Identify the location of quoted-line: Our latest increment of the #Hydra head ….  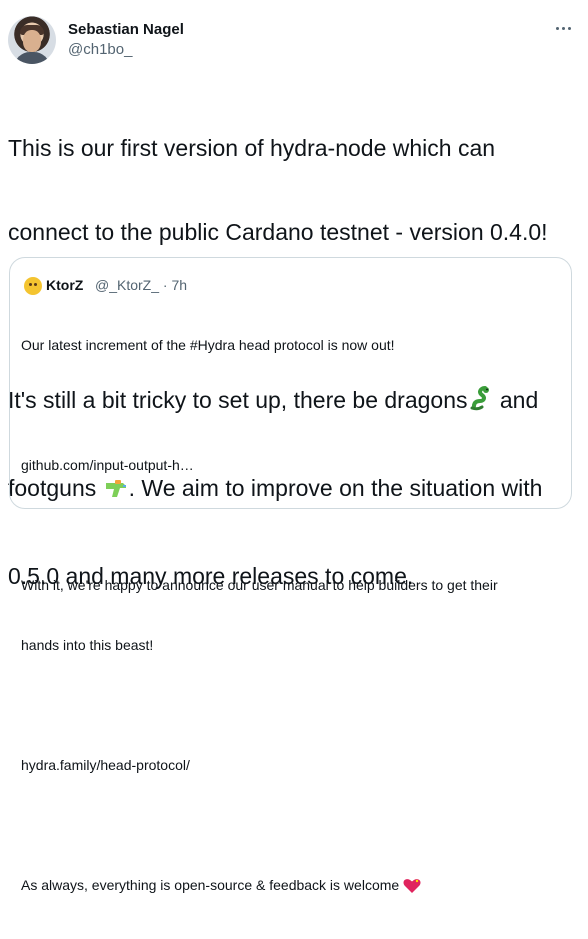
(208, 345).